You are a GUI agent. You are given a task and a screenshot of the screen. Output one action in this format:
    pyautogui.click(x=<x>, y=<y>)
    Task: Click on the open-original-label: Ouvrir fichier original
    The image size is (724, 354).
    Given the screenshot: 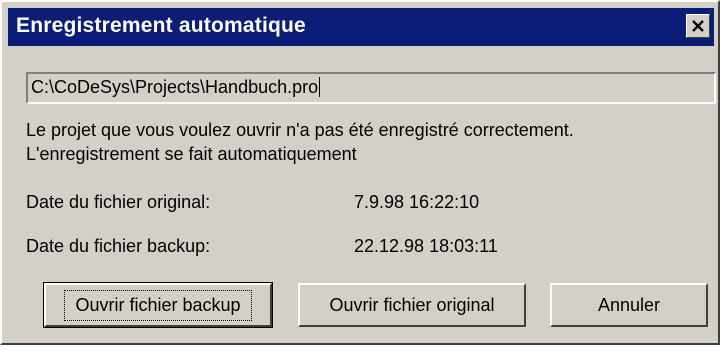 What is the action you would take?
    pyautogui.click(x=412, y=304)
    